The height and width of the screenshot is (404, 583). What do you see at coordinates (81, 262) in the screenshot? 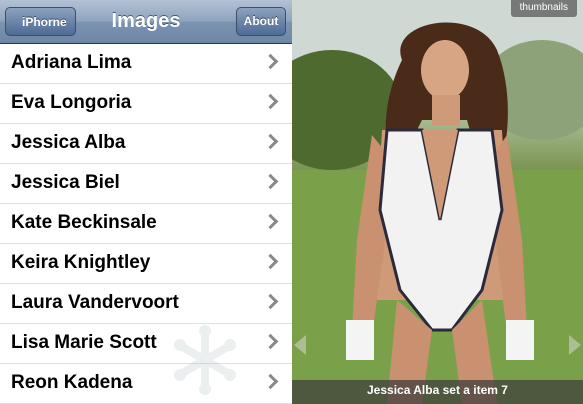
I see `list-item-label: Keira Knightley` at bounding box center [81, 262].